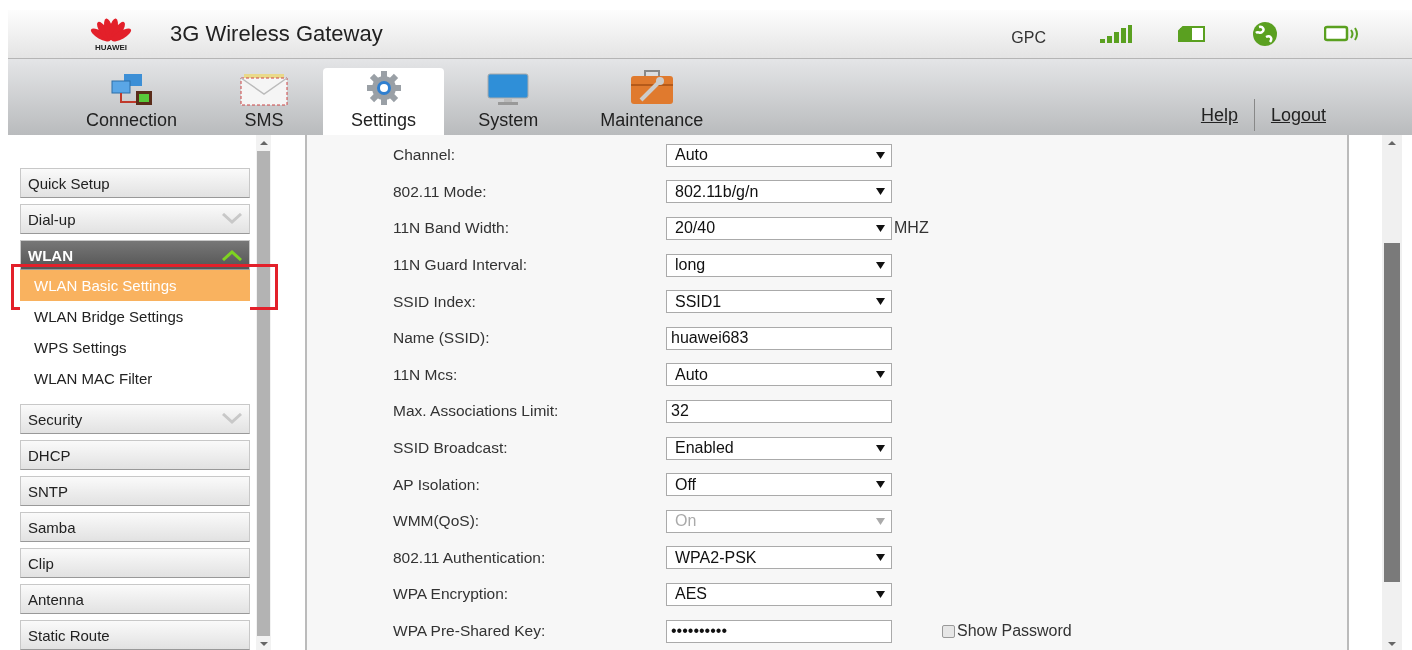  Describe the element at coordinates (948, 631) in the screenshot. I see `checkbox` at that location.